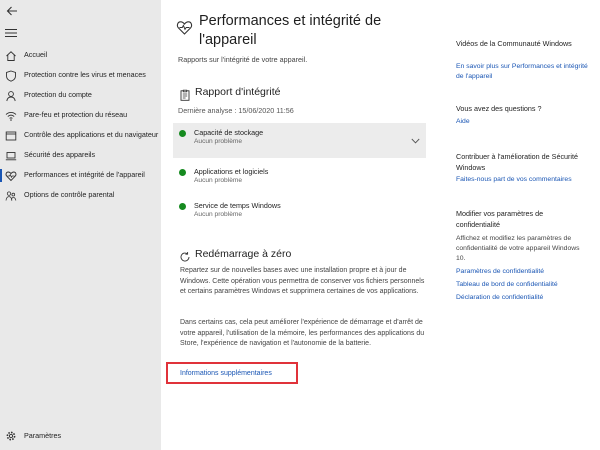 The height and width of the screenshot is (450, 600). What do you see at coordinates (80, 436) in the screenshot?
I see `sidebar-item-settings: Paramètres` at bounding box center [80, 436].